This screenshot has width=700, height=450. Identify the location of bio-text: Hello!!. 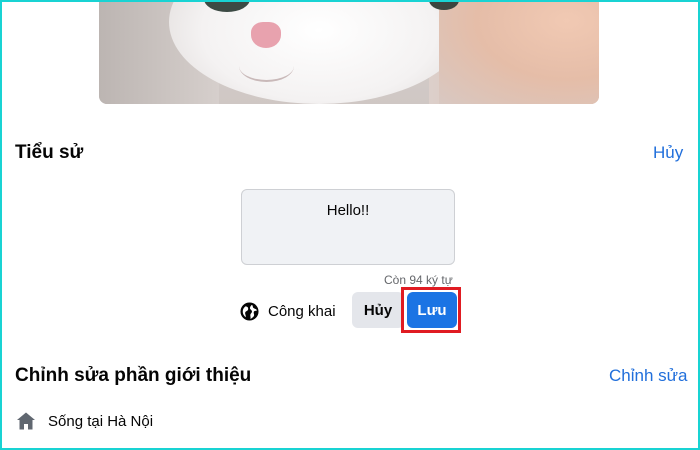
(348, 210).